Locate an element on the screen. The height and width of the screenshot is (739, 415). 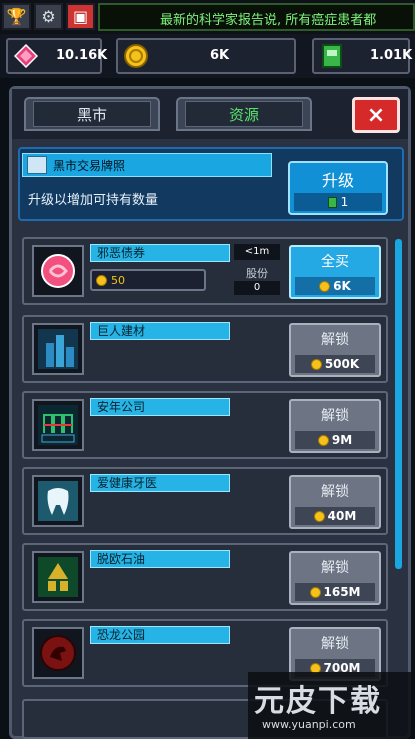
upgrade-button: 升级 1 is located at coordinates (338, 188).